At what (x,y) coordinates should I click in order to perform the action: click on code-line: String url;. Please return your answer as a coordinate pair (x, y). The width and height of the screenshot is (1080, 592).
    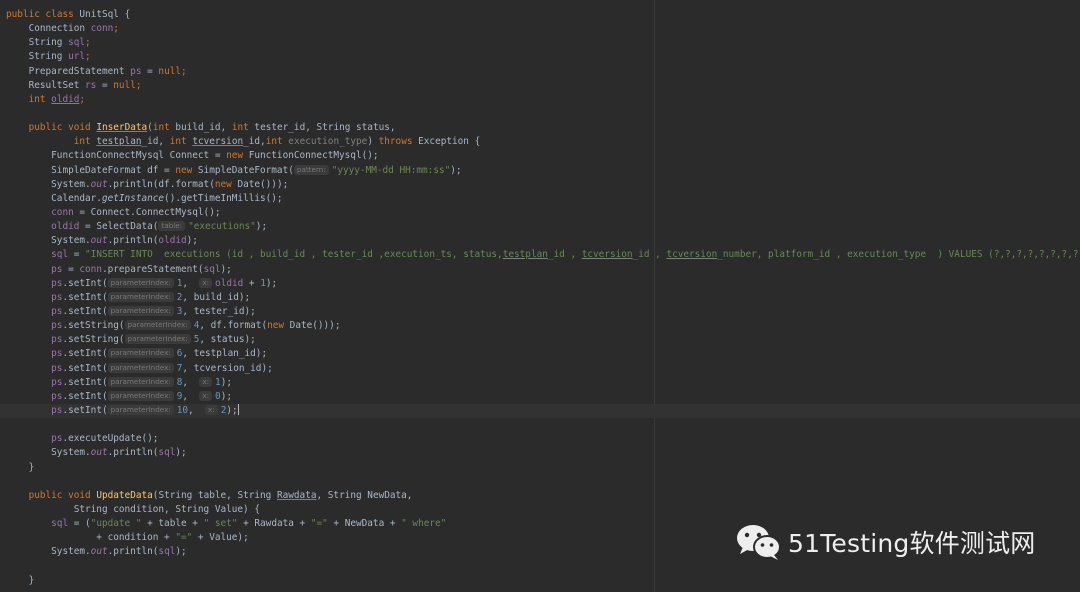
    Looking at the image, I should click on (540, 57).